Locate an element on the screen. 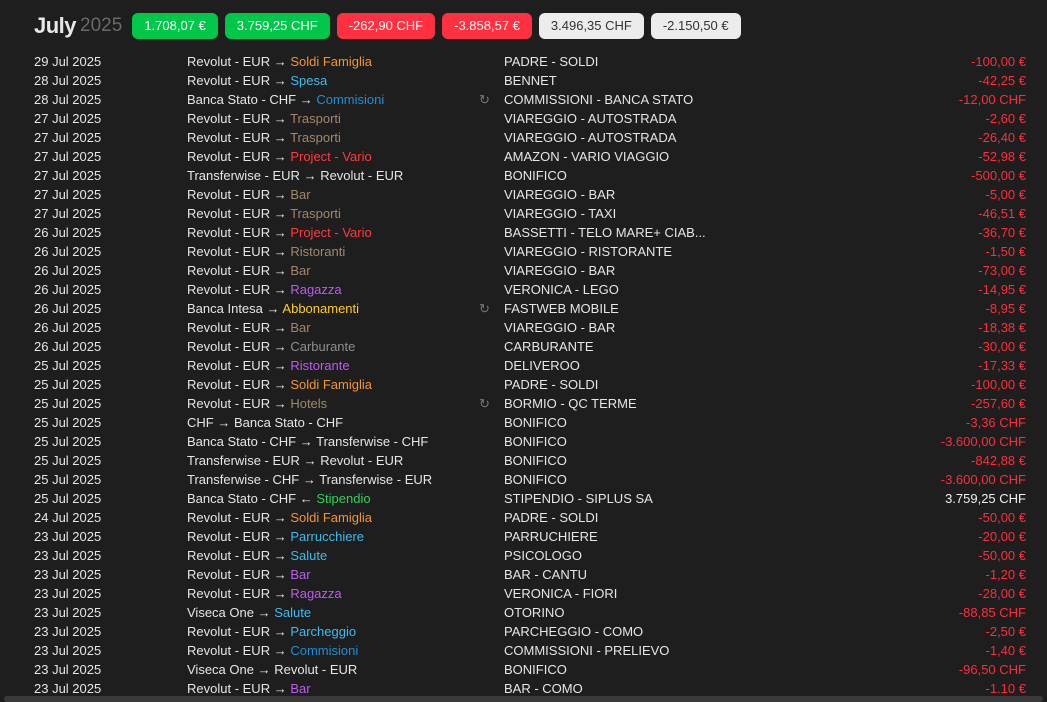 This screenshot has width=1047, height=702. transaction-amount: -42,25 € is located at coordinates (1002, 80).